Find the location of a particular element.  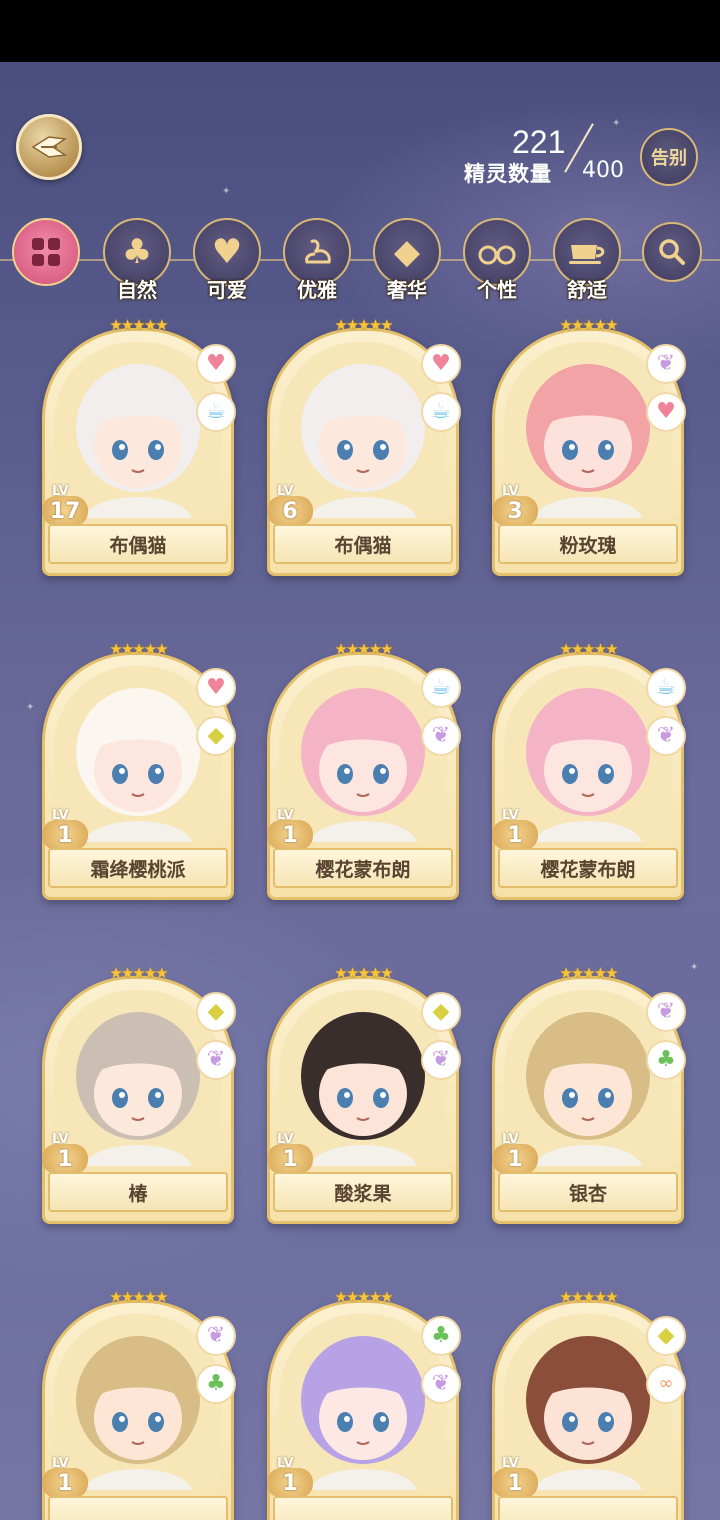

farewell-button: 告别 is located at coordinates (669, 157).